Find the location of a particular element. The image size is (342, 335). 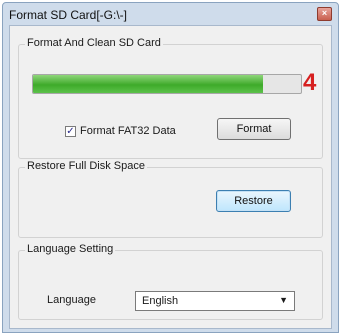

progress-number: 4 is located at coordinates (310, 82).